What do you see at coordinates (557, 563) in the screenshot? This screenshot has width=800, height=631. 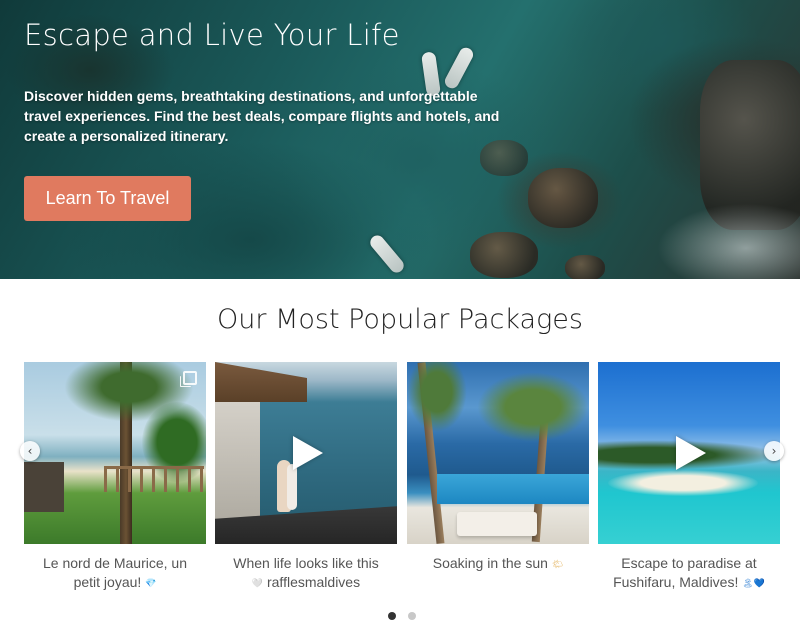 I see `sun-emoji: 🌤` at bounding box center [557, 563].